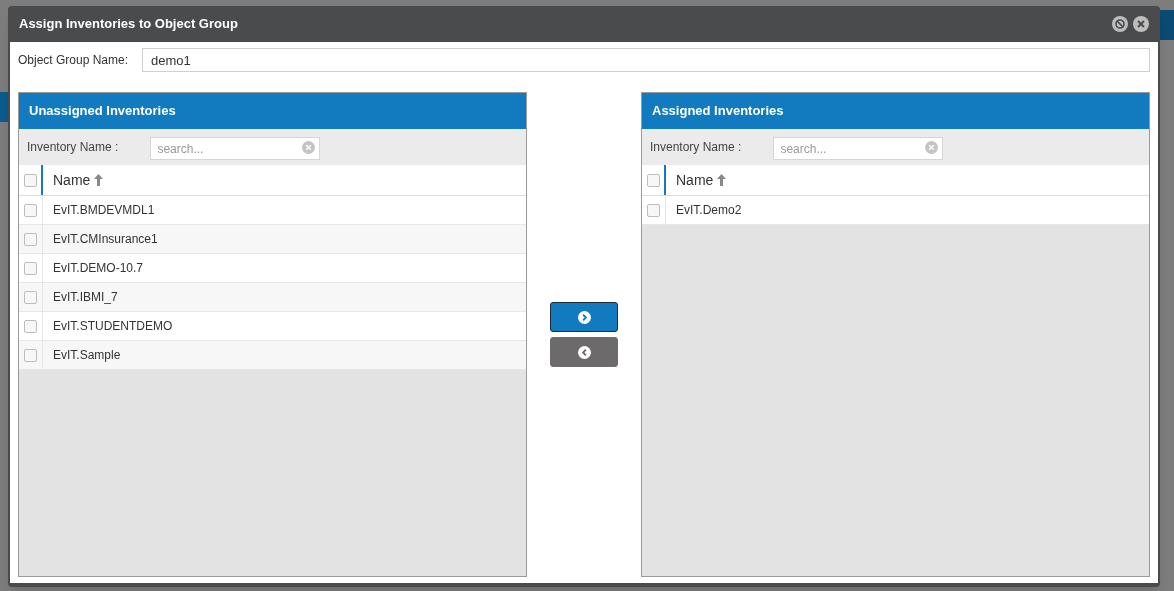 Image resolution: width=1174 pixels, height=591 pixels. I want to click on table-row: EvIT.Sample, so click(272, 355).